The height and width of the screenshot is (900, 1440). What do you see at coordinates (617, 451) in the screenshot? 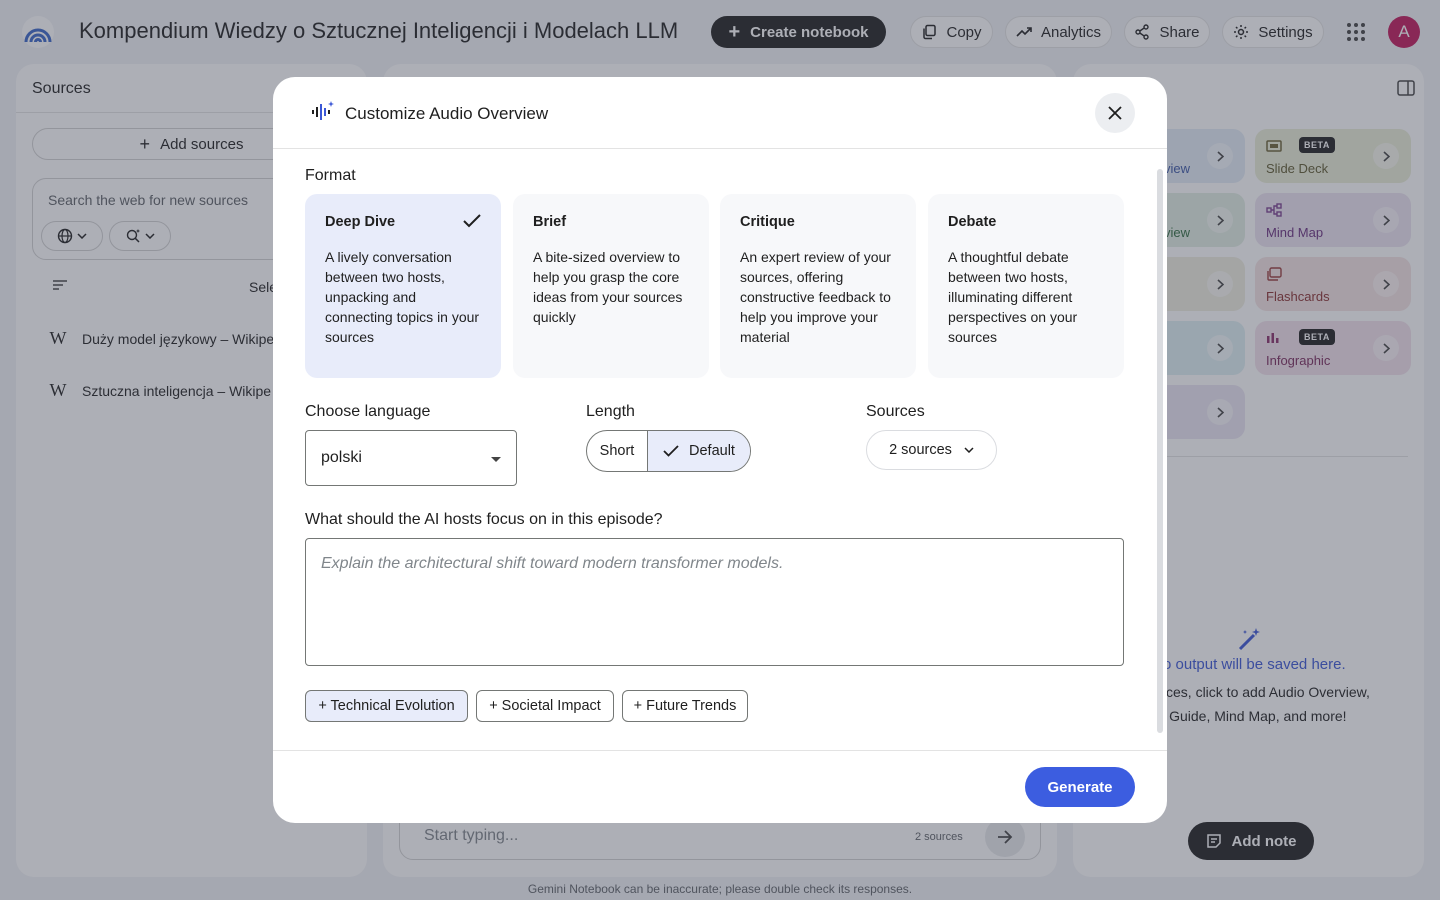
I see `length-option-short: Short` at bounding box center [617, 451].